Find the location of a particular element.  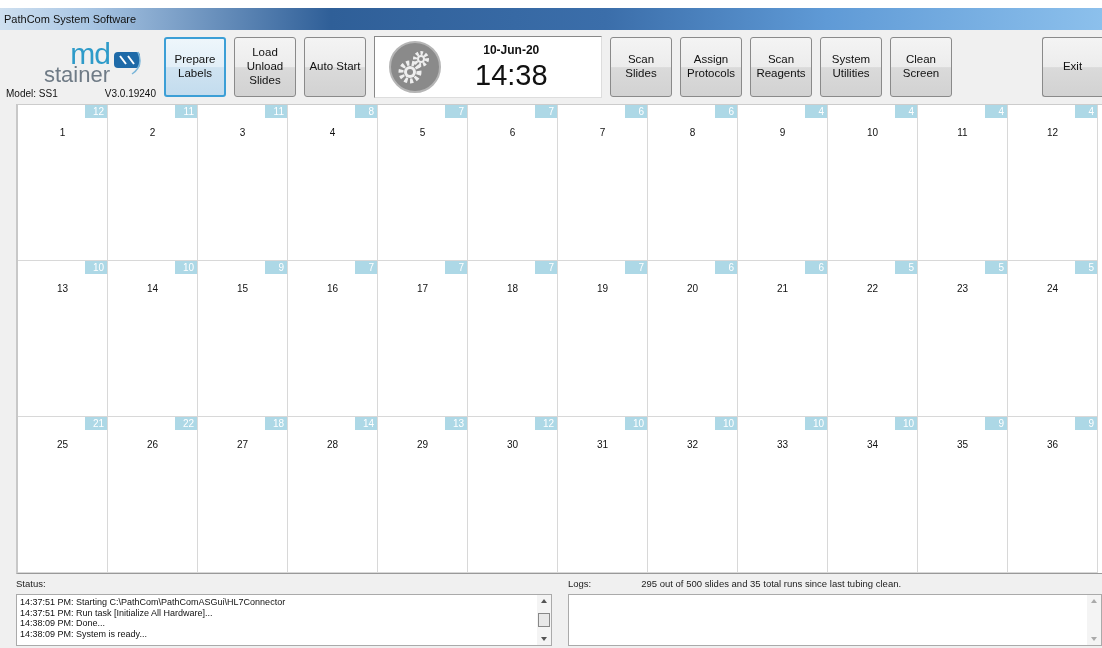

exit-button: Exit is located at coordinates (1072, 67).